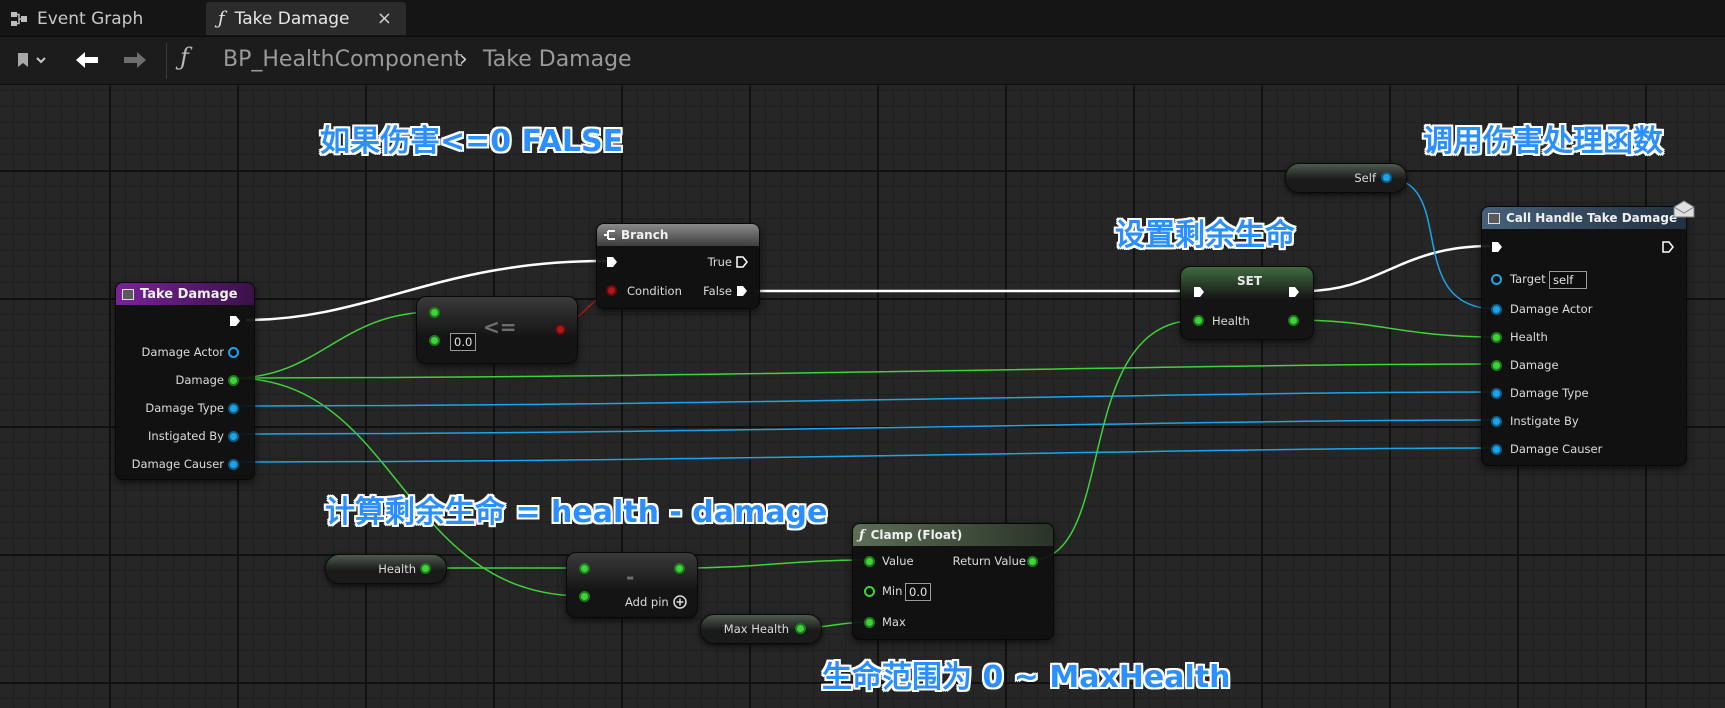 The image size is (1725, 708). What do you see at coordinates (184, 408) in the screenshot?
I see `pin-label: Damage Type` at bounding box center [184, 408].